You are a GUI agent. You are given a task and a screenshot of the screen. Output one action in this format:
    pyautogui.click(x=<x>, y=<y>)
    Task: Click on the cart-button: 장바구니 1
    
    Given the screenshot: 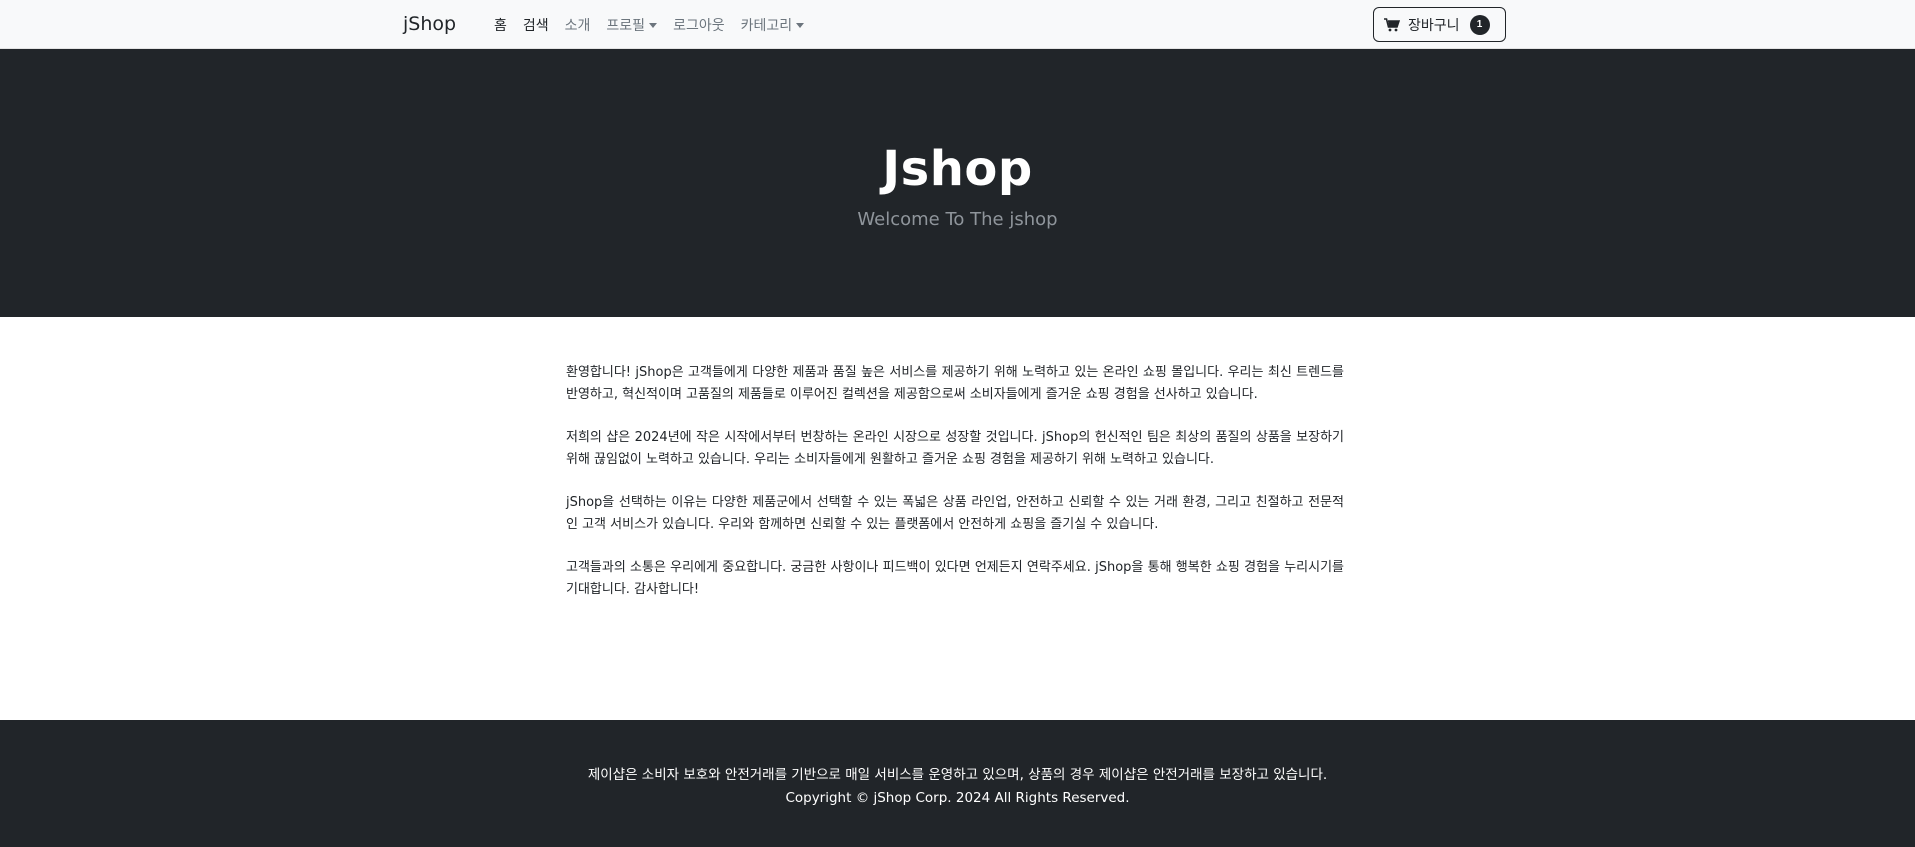 What is the action you would take?
    pyautogui.click(x=1439, y=24)
    